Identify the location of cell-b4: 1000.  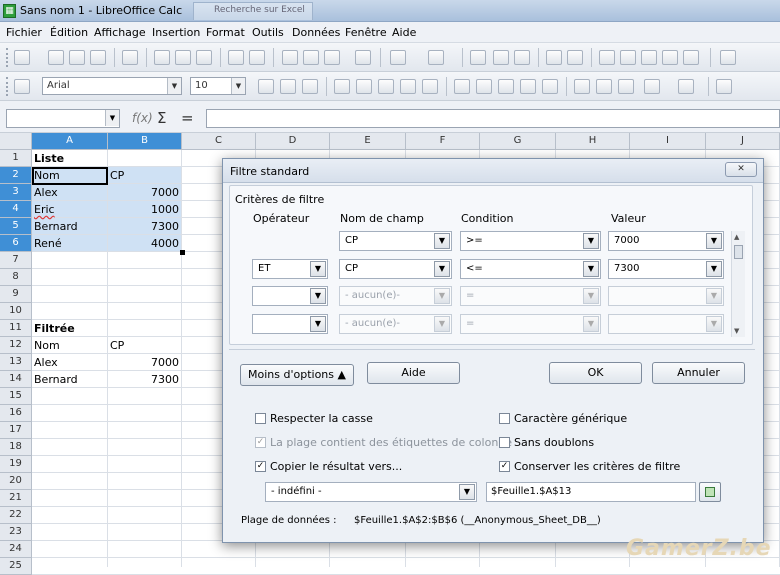
(143, 209).